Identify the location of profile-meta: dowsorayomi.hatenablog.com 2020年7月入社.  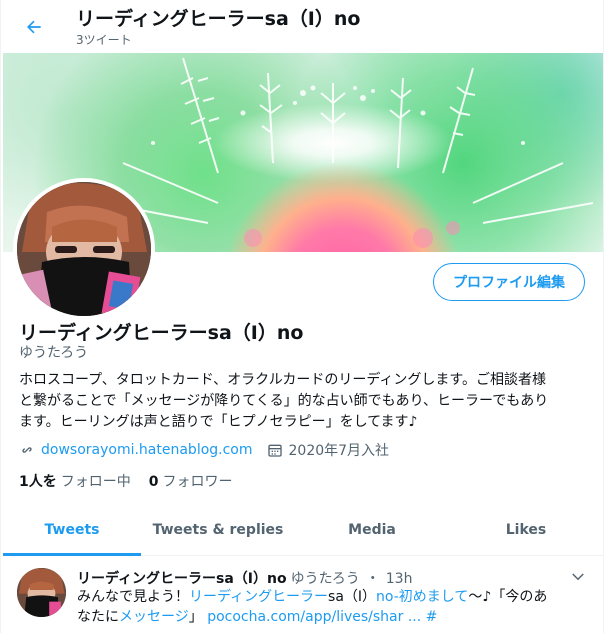
(204, 450).